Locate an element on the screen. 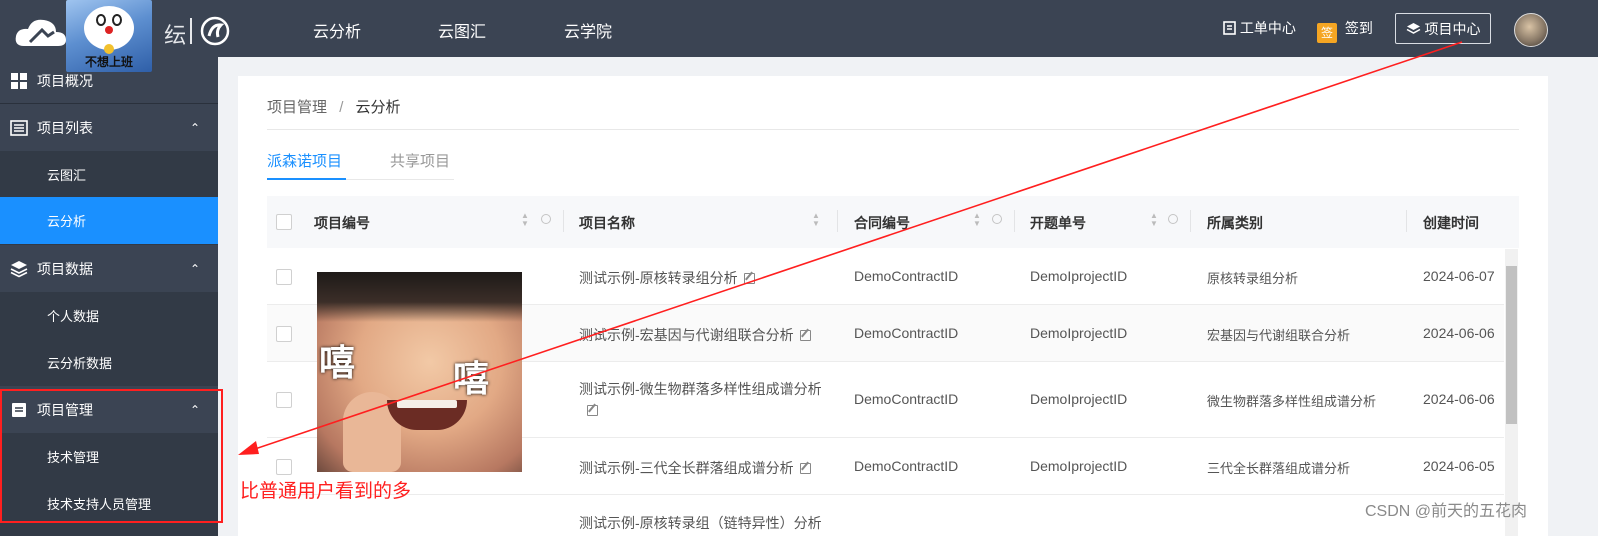 Image resolution: width=1598 pixels, height=536 pixels. sidebar-label-personal-data: 个人数据 is located at coordinates (73, 316).